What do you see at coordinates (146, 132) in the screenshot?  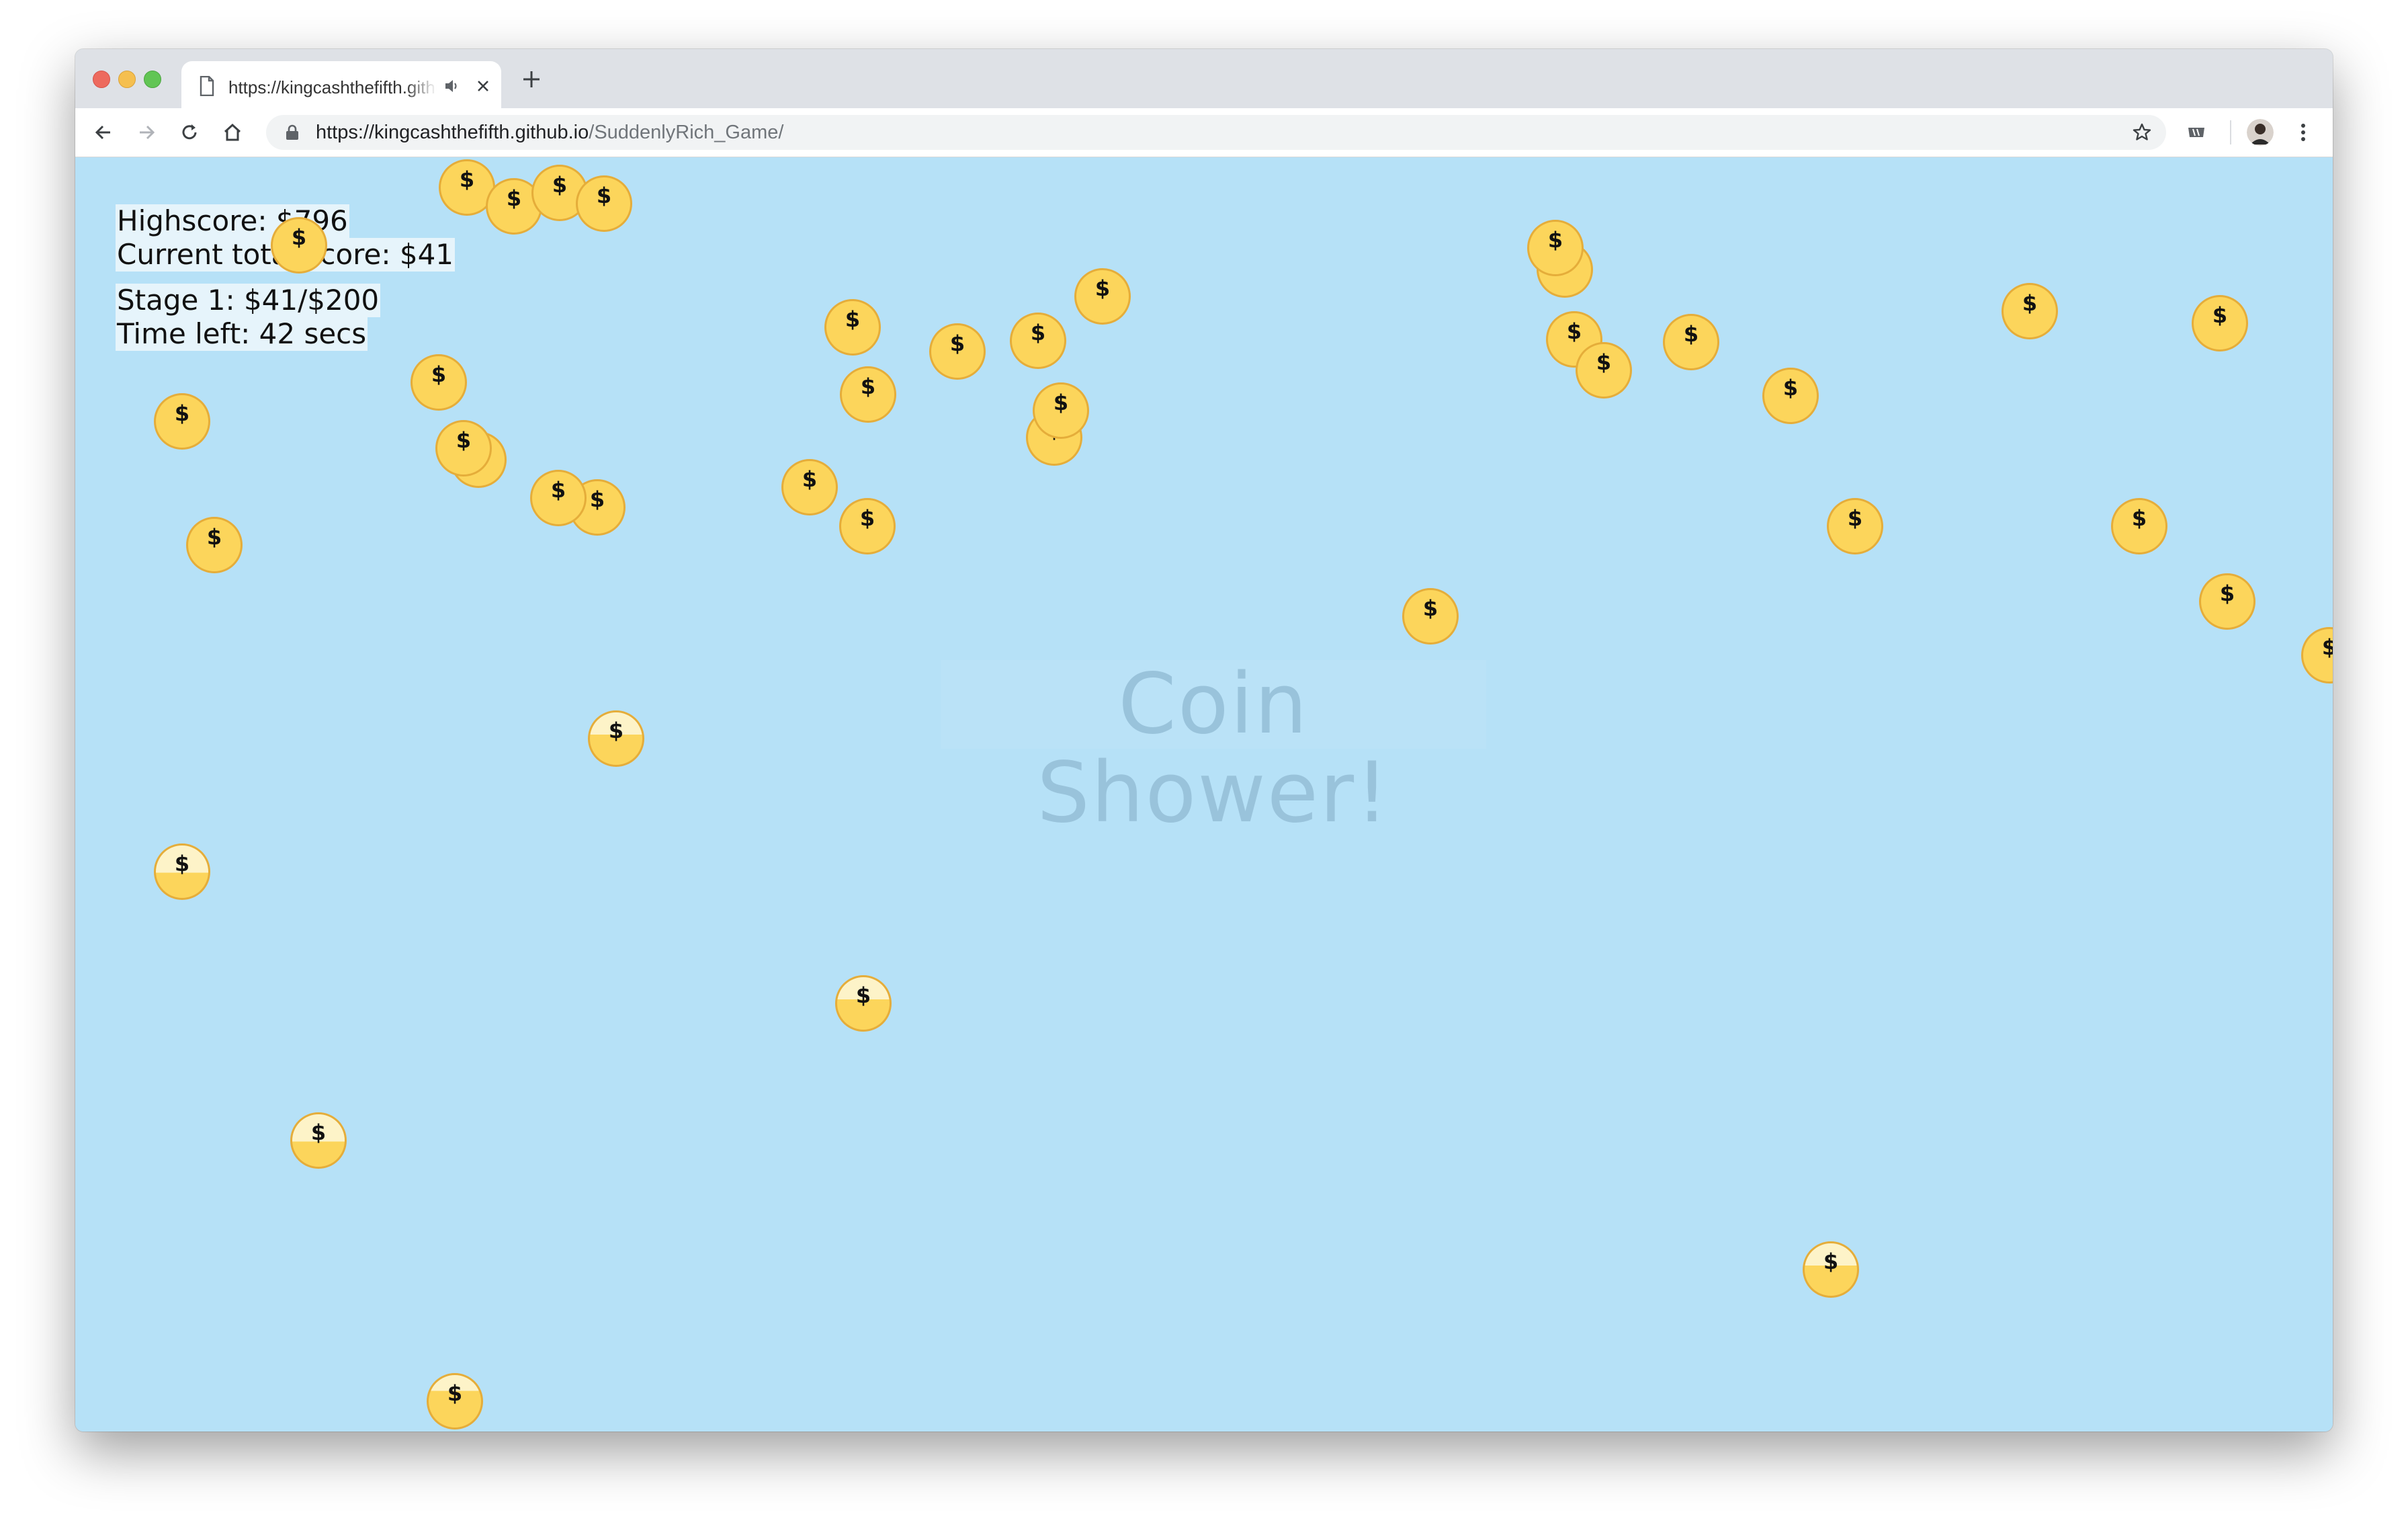 I see `forward-icon` at bounding box center [146, 132].